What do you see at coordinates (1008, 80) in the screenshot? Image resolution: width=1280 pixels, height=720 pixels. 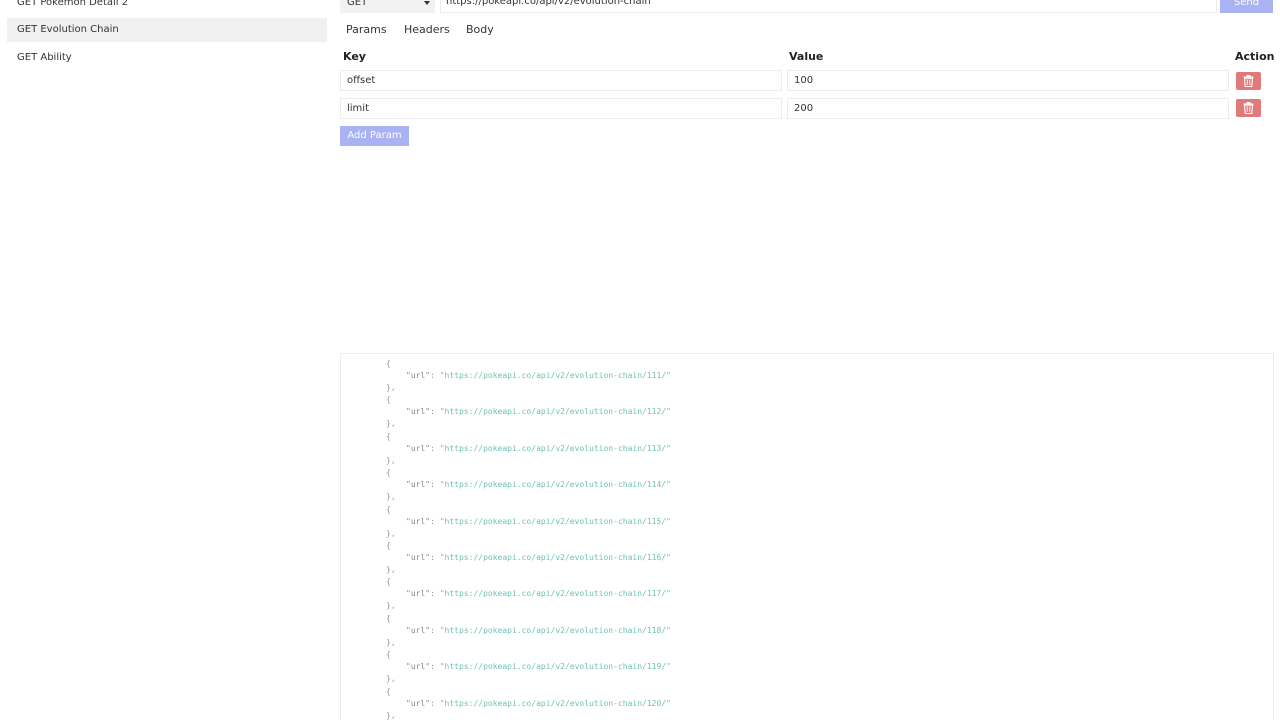 I see `param-value-input: 100` at bounding box center [1008, 80].